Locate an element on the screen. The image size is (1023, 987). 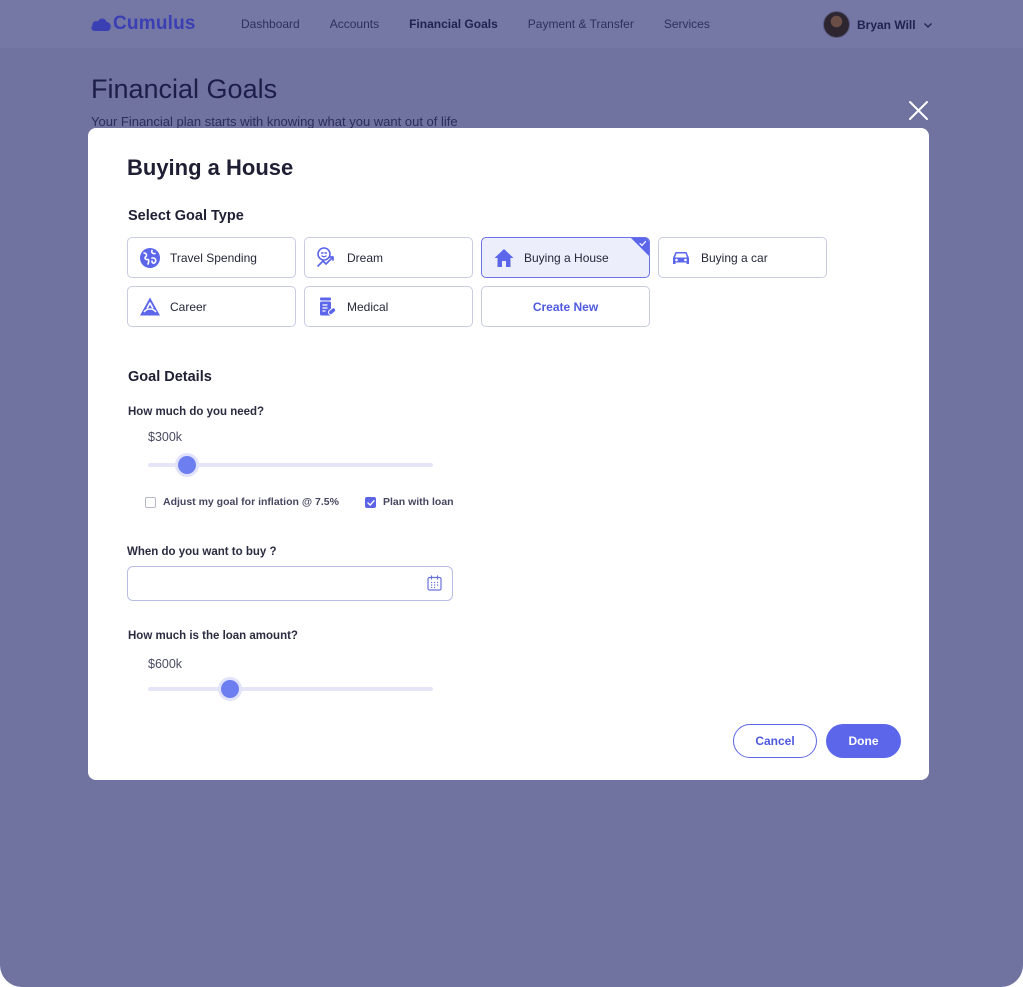
goal-type-label: Buying a House is located at coordinates (566, 257).